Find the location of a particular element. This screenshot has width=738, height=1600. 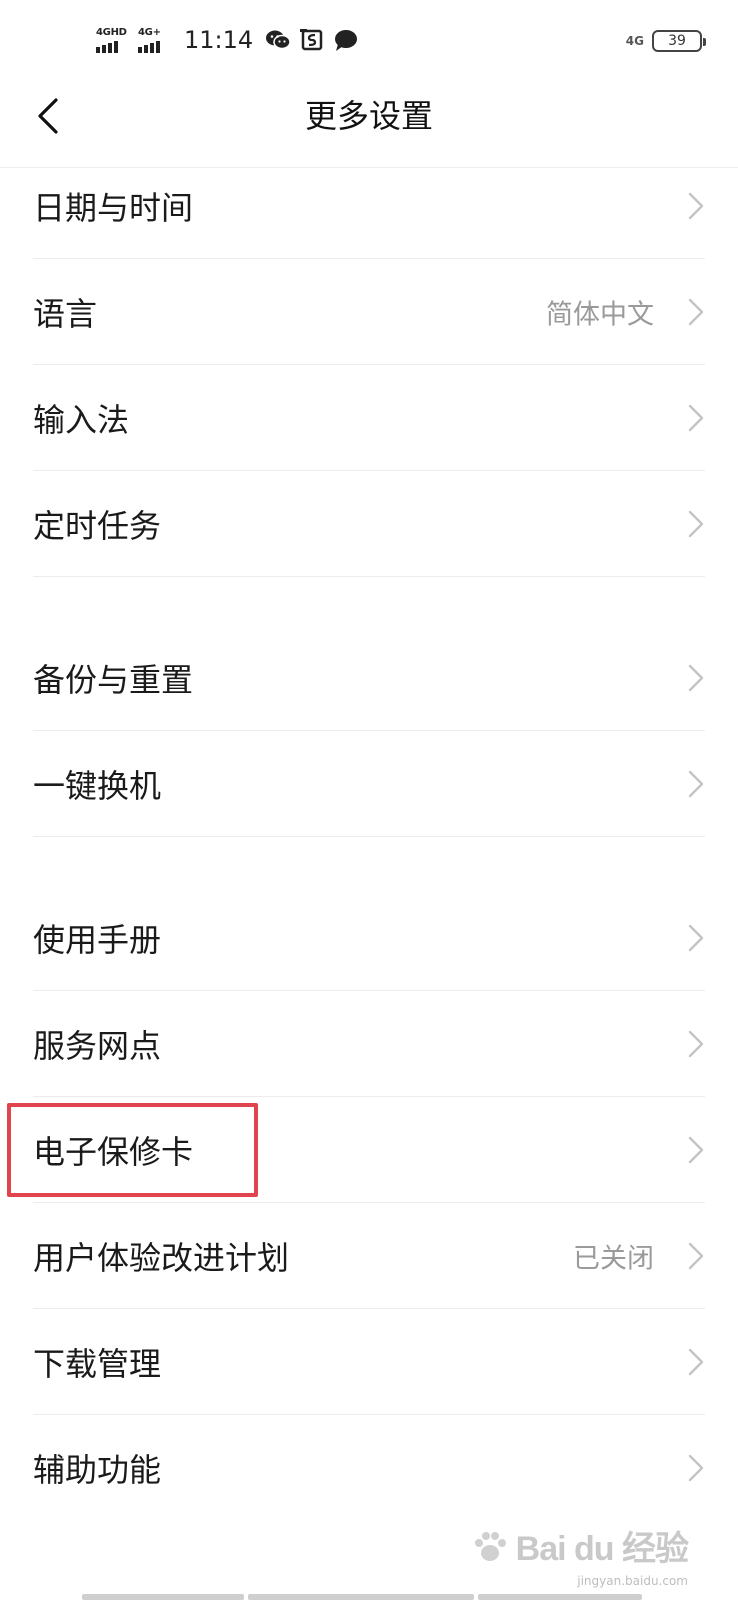

setting-label: 下载管理 is located at coordinates (97, 1364).